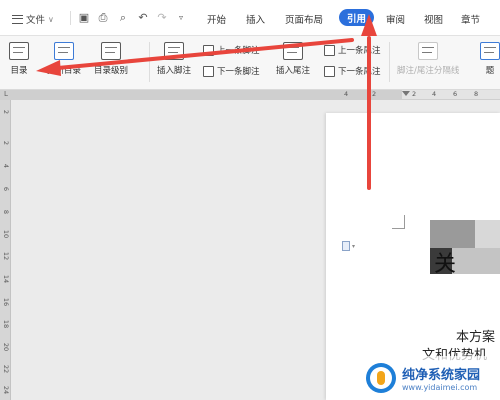  Describe the element at coordinates (369, 25) in the screenshot. I see `arrow-head-up` at that location.